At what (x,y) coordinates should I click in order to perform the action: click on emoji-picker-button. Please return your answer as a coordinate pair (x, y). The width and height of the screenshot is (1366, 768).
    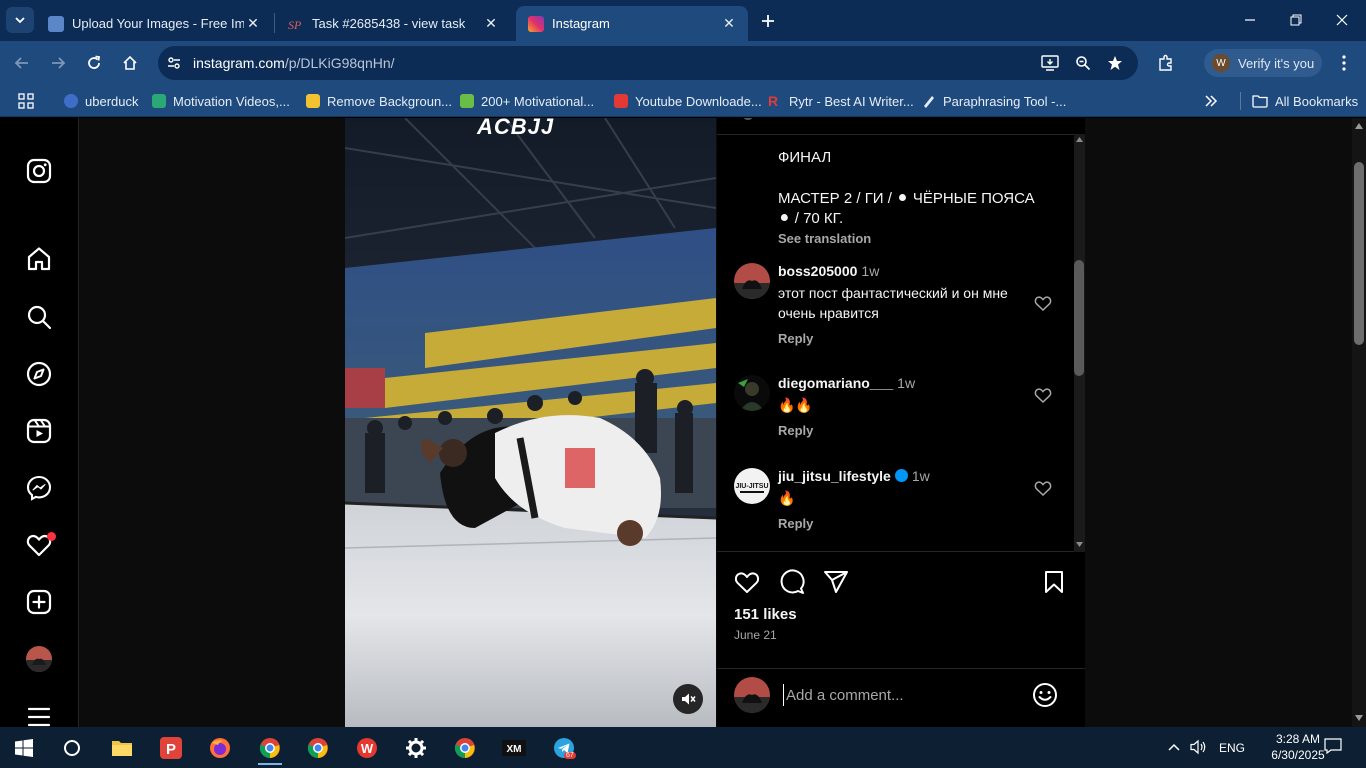
    Looking at the image, I should click on (1045, 695).